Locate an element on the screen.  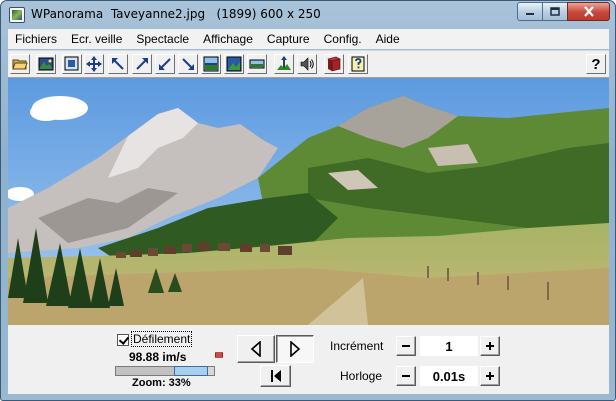
menu-config: Config. is located at coordinates (343, 39).